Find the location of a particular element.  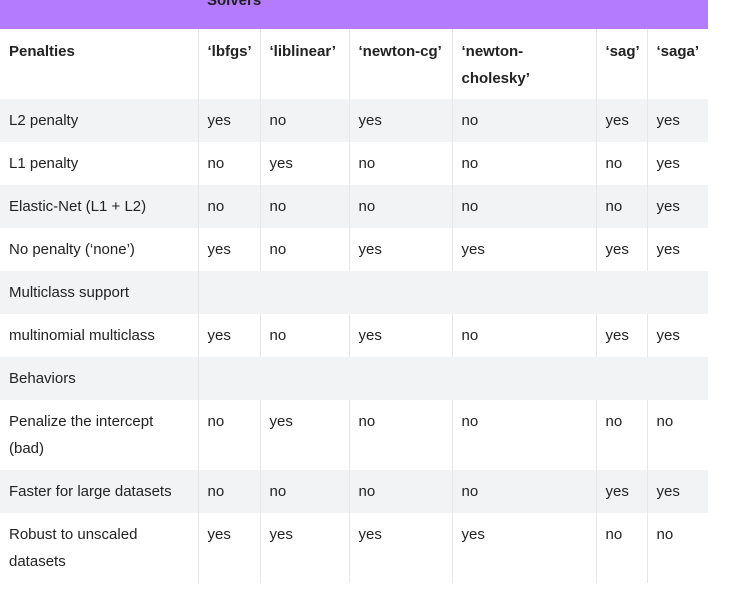

row-label: L1 penalty is located at coordinates (99, 163).